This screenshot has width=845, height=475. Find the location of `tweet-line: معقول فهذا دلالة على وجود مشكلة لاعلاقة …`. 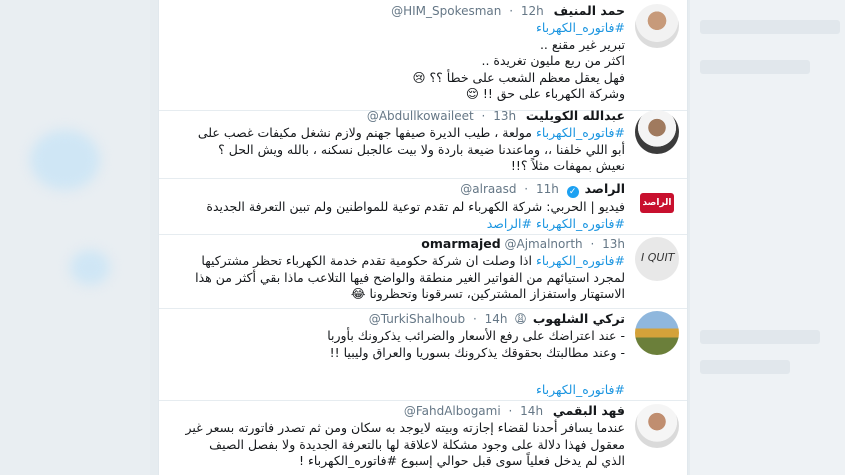

tweet-line: معقول فهذا دلالة على وجود مشكلة لاعلاقة … is located at coordinates (417, 444).